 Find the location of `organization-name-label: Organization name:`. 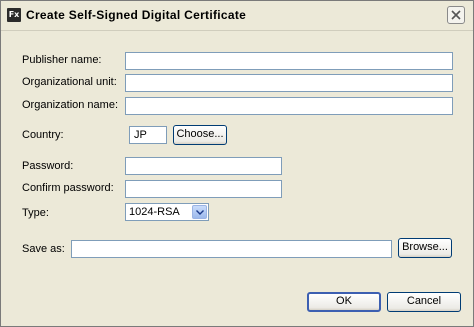

organization-name-label: Organization name: is located at coordinates (70, 105).